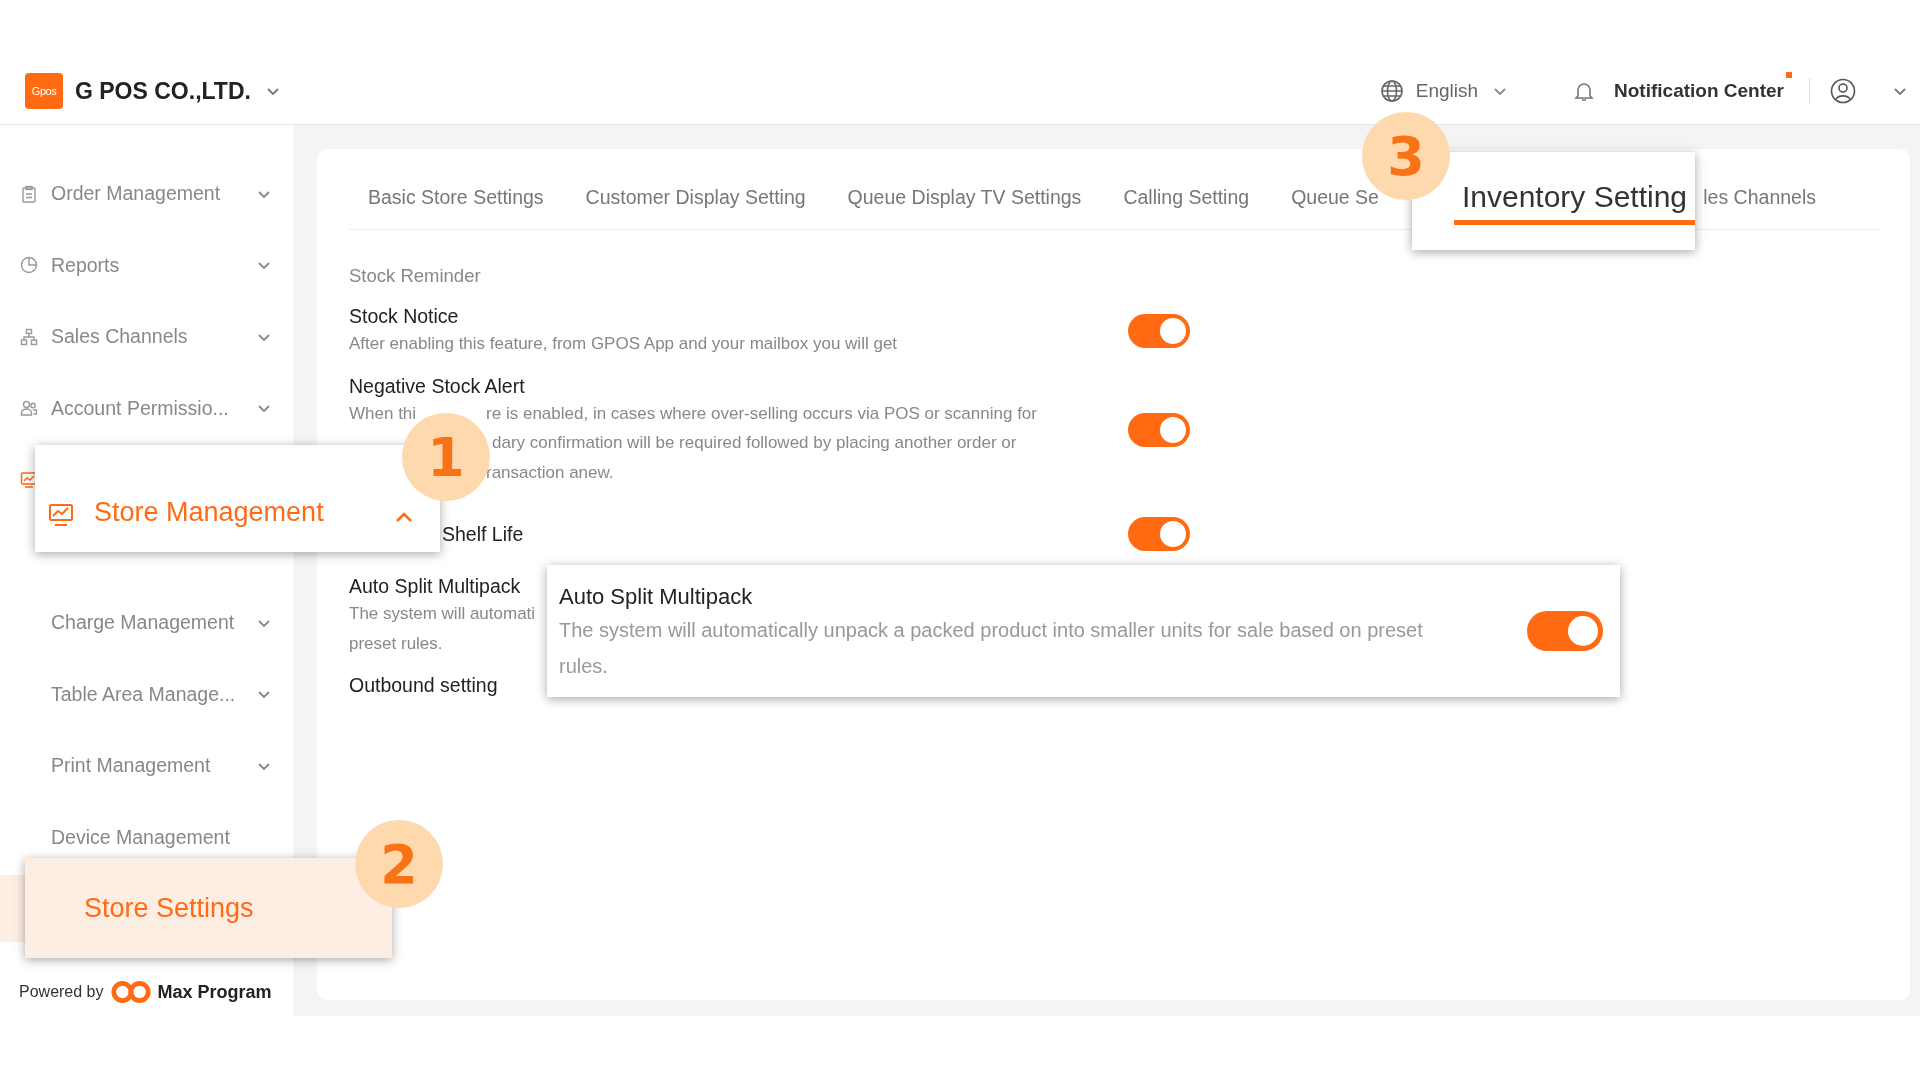 The image size is (1920, 1080). Describe the element at coordinates (415, 276) in the screenshot. I see `section-heading: Stock Reminder` at that location.